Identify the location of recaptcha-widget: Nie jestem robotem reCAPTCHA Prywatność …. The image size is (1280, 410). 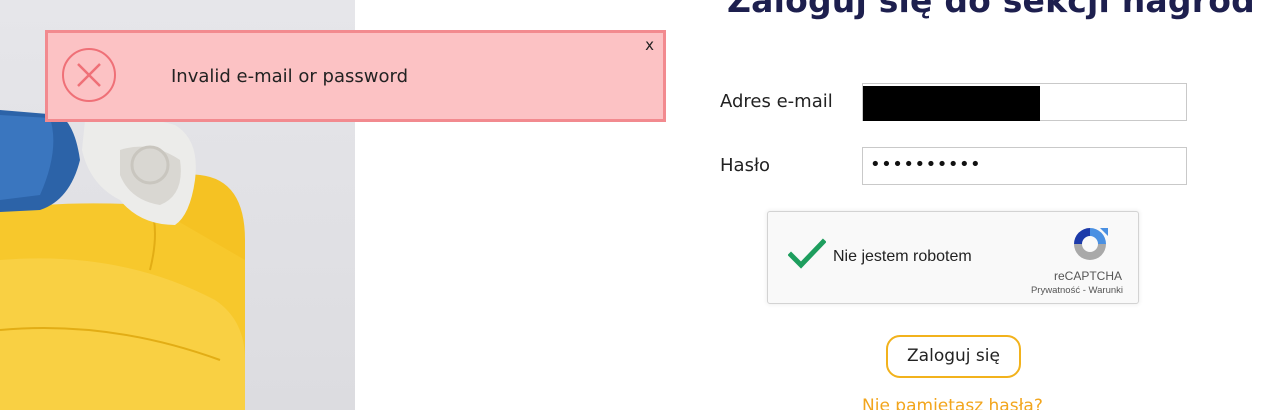
(953, 257).